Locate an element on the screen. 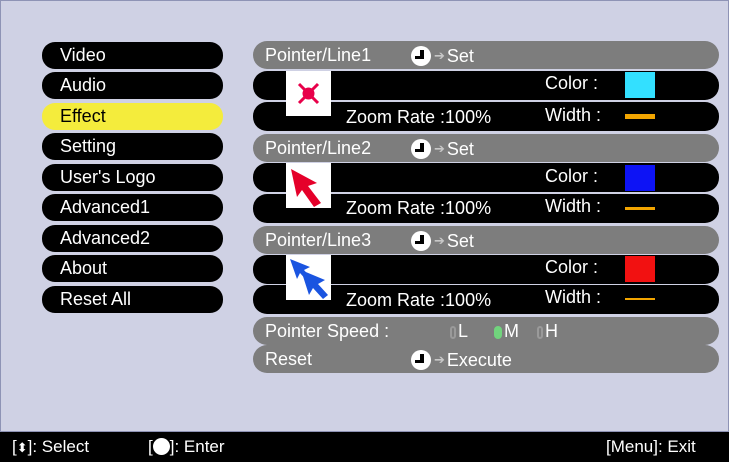 The width and height of the screenshot is (729, 462). menu-item-users-logo: User's Logo is located at coordinates (132, 177).